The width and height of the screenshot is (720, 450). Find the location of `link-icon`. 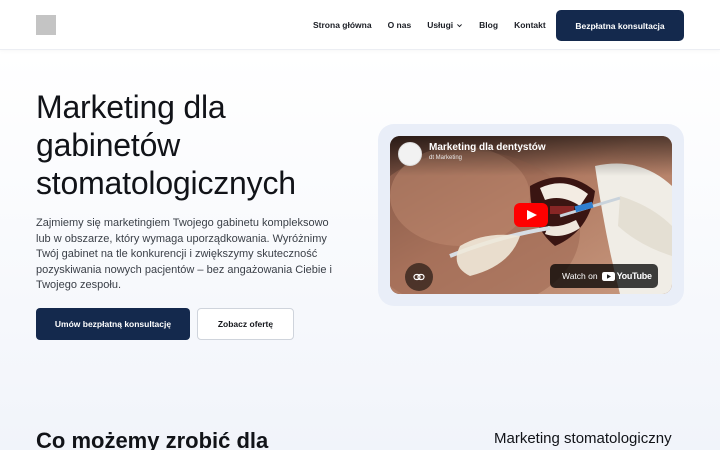

link-icon is located at coordinates (419, 277).